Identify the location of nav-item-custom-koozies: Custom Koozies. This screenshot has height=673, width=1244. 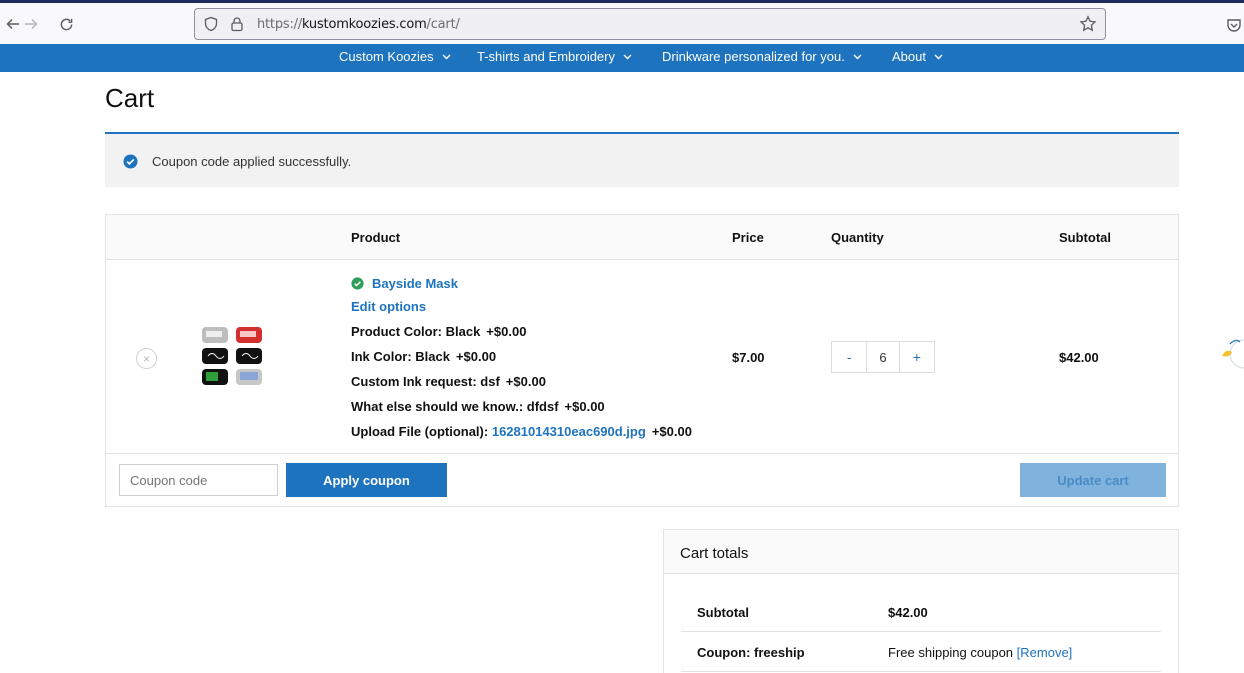
(395, 56).